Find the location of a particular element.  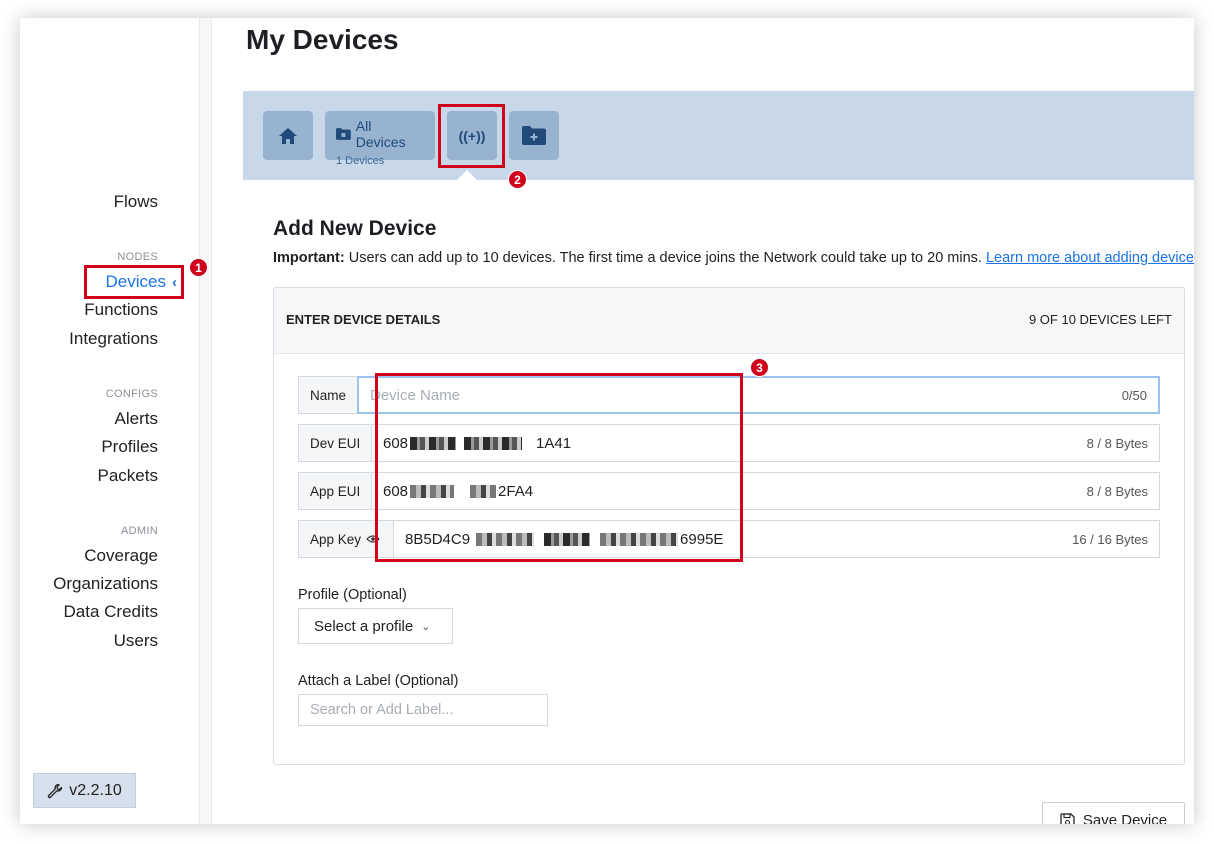

folder-device-icon is located at coordinates (343, 134).